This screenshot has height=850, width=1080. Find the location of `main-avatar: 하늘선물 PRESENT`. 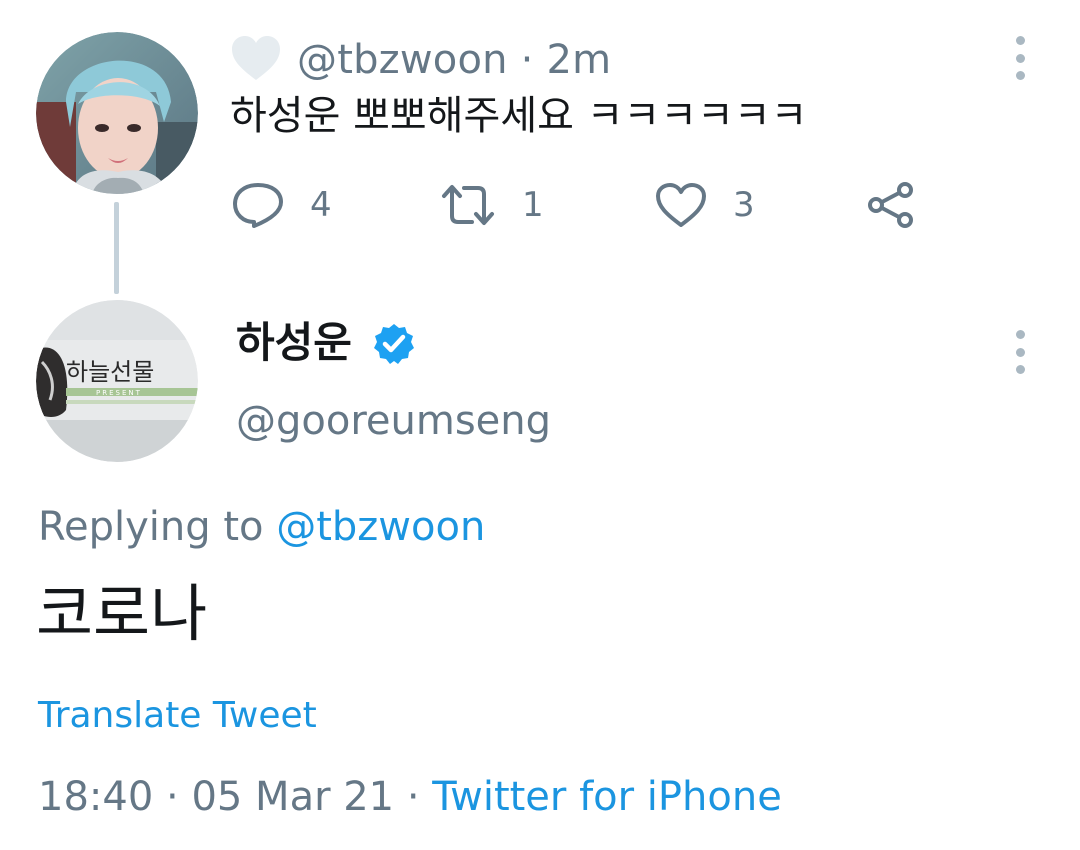

main-avatar: 하늘선물 PRESENT is located at coordinates (117, 381).